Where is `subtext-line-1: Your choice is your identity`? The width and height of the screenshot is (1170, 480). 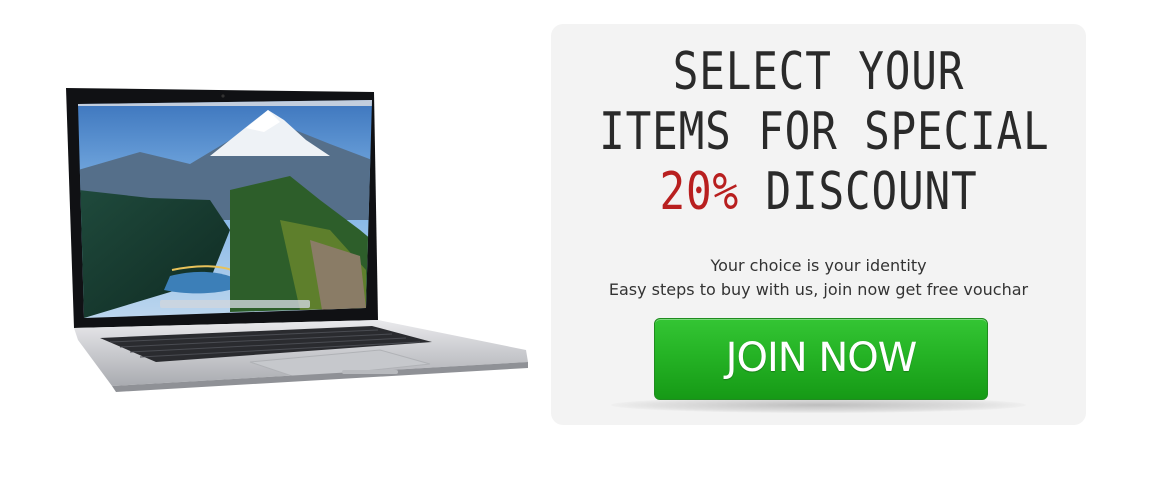 subtext-line-1: Your choice is your identity is located at coordinates (818, 265).